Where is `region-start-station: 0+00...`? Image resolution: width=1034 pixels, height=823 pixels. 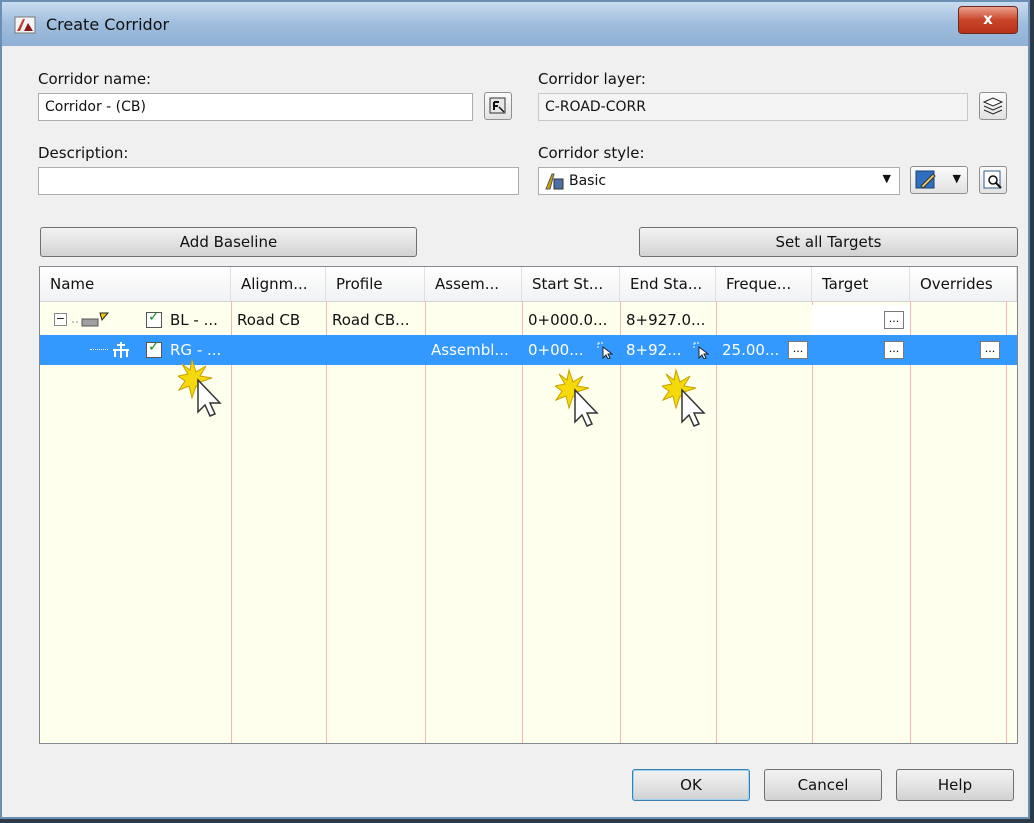
region-start-station: 0+00... is located at coordinates (559, 350).